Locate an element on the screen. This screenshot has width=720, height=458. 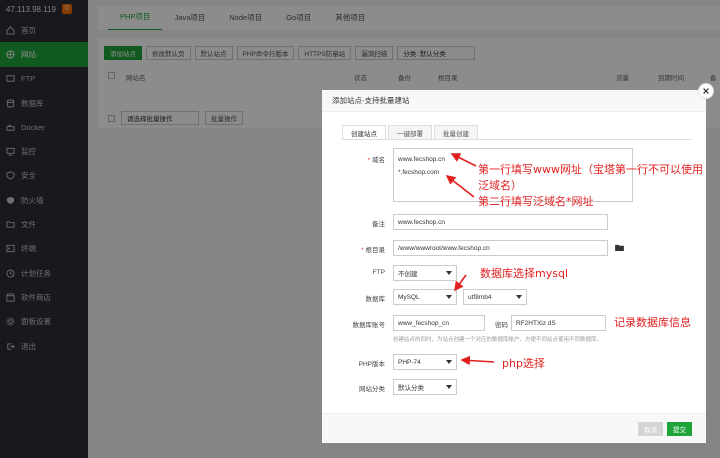
root-label: * 根目录 is located at coordinates (373, 250).